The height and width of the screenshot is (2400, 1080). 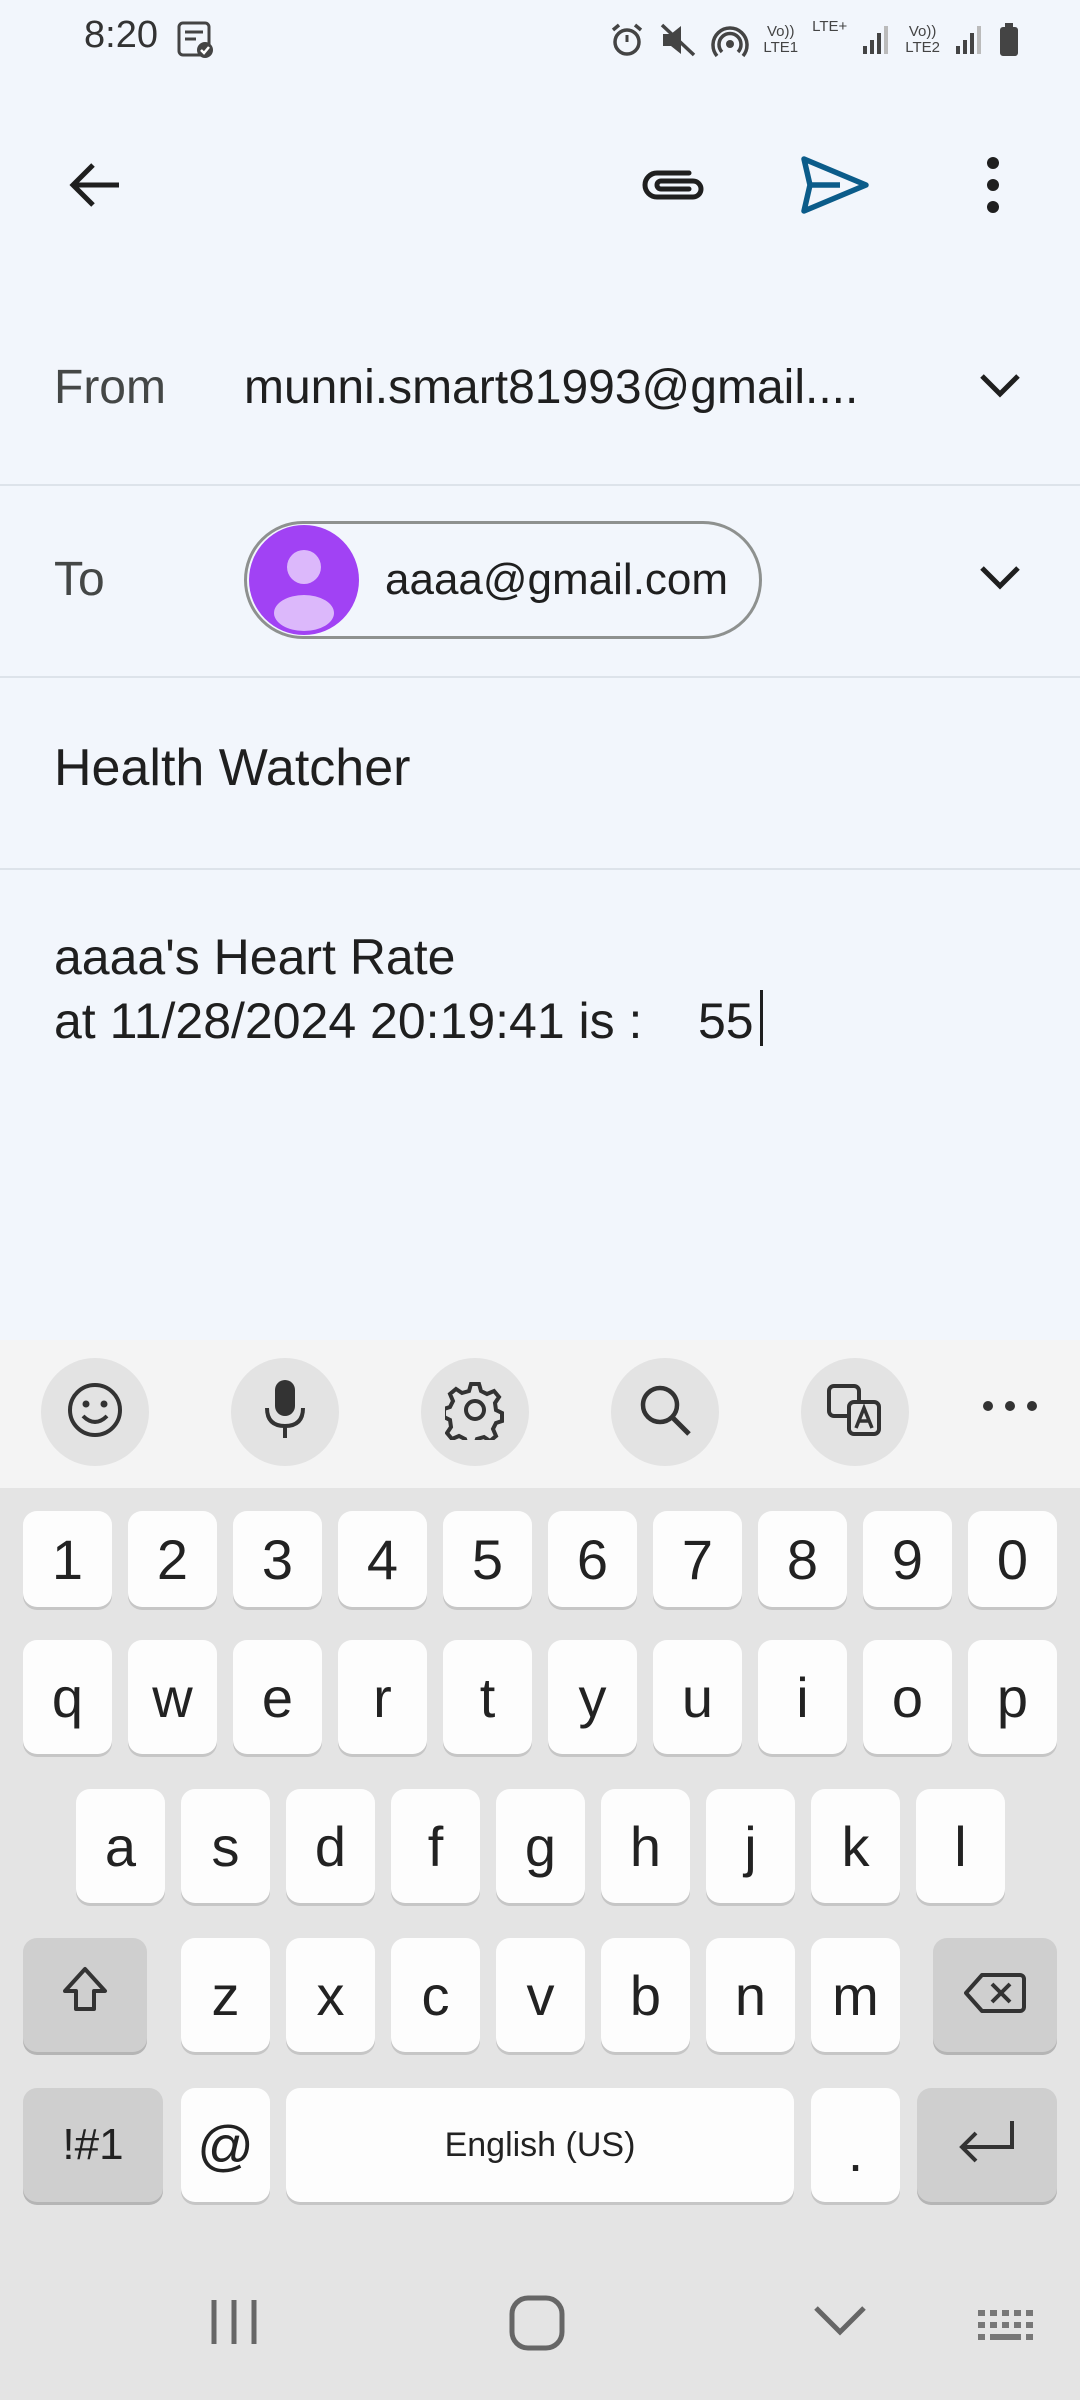 What do you see at coordinates (277, 1559) in the screenshot?
I see `key-3: 3` at bounding box center [277, 1559].